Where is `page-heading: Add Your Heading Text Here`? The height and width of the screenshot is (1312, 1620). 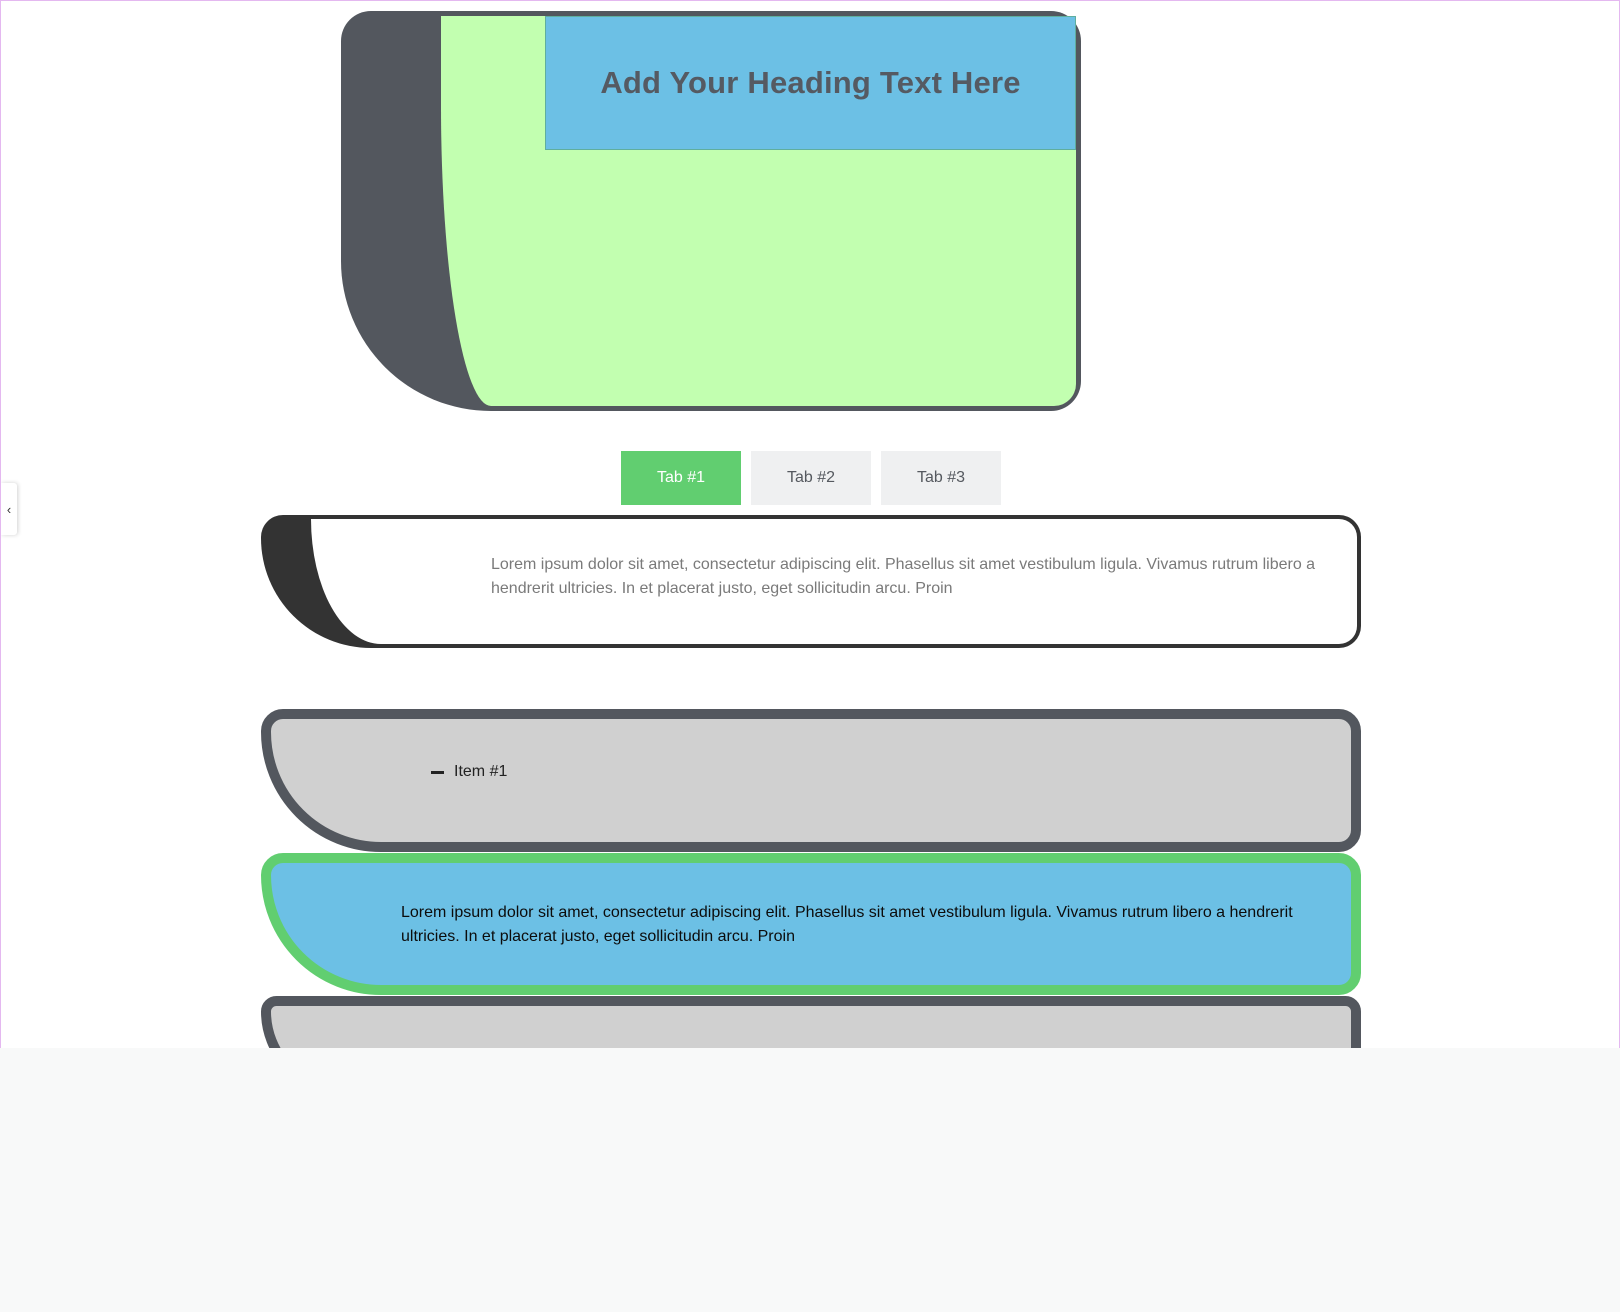
page-heading: Add Your Heading Text Here is located at coordinates (810, 82).